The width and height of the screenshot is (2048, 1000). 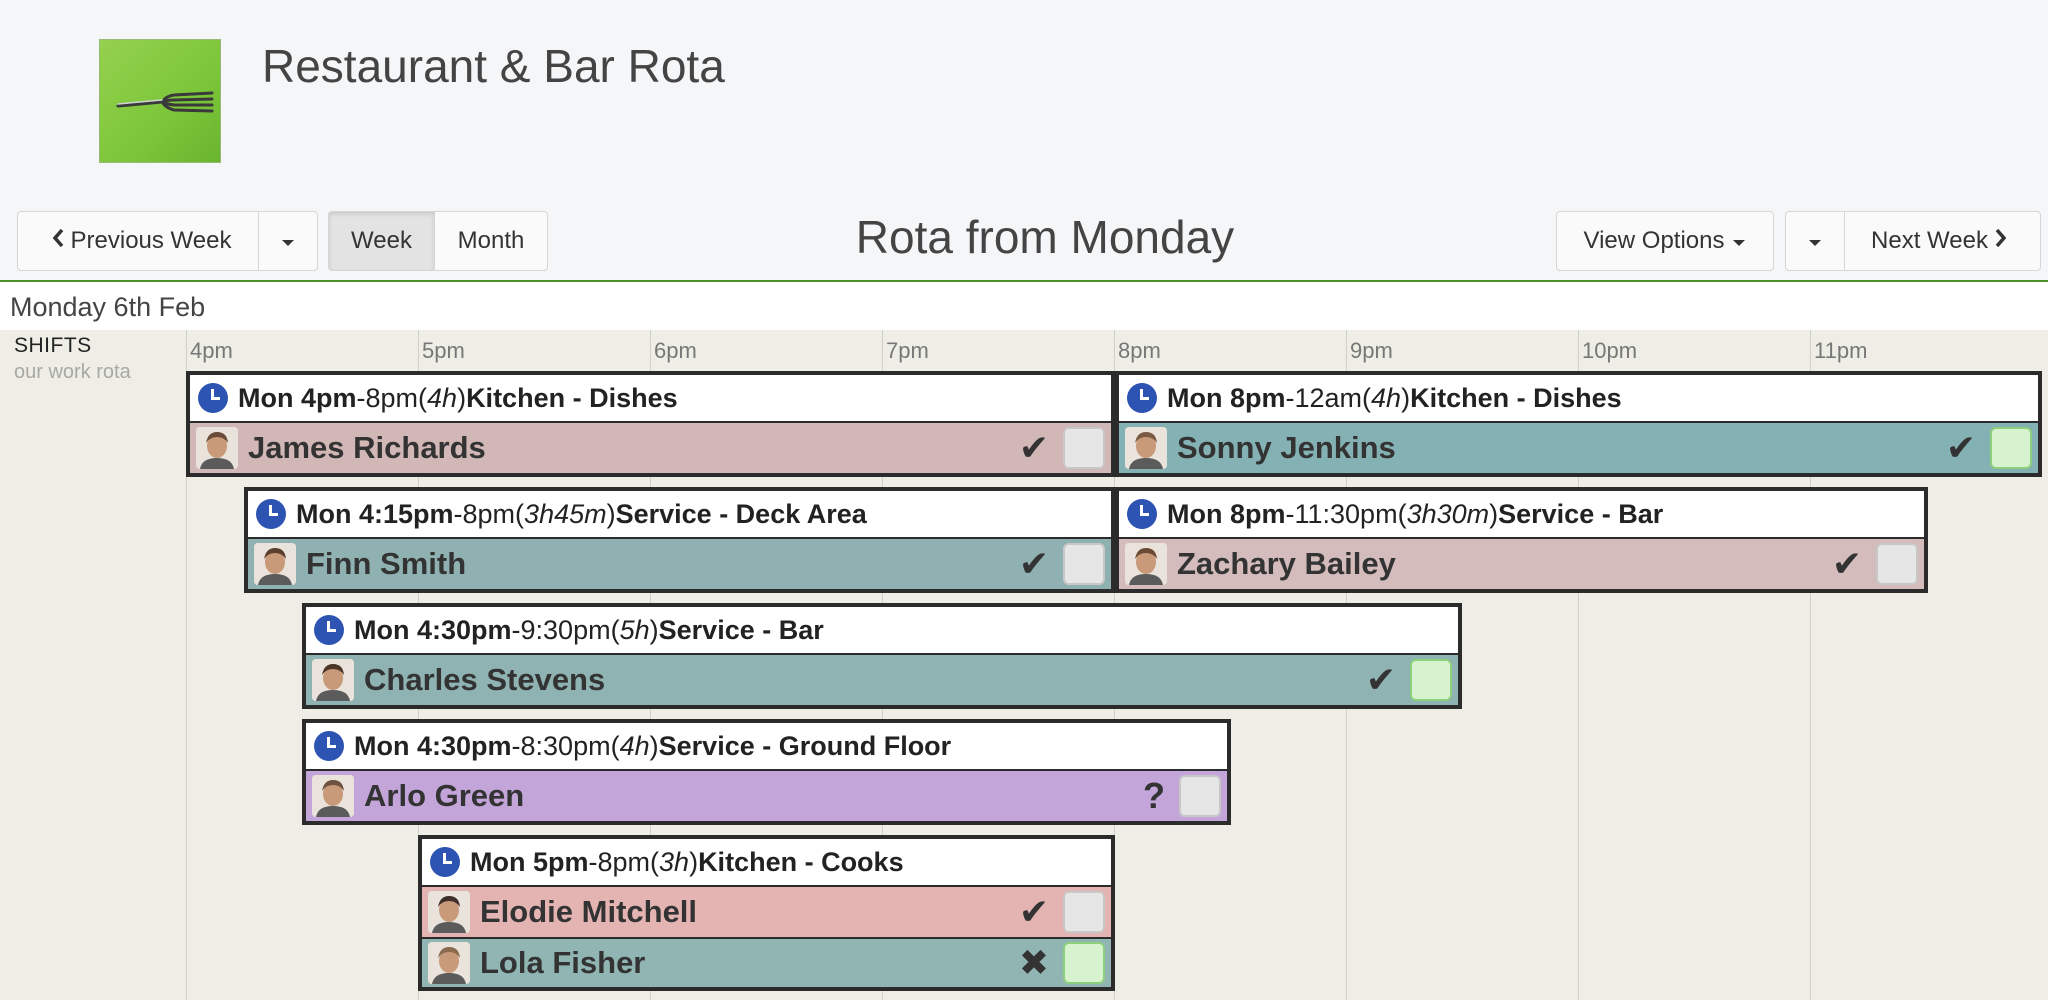 I want to click on staff-row: Zachary Bailey ✔, so click(x=1521, y=564).